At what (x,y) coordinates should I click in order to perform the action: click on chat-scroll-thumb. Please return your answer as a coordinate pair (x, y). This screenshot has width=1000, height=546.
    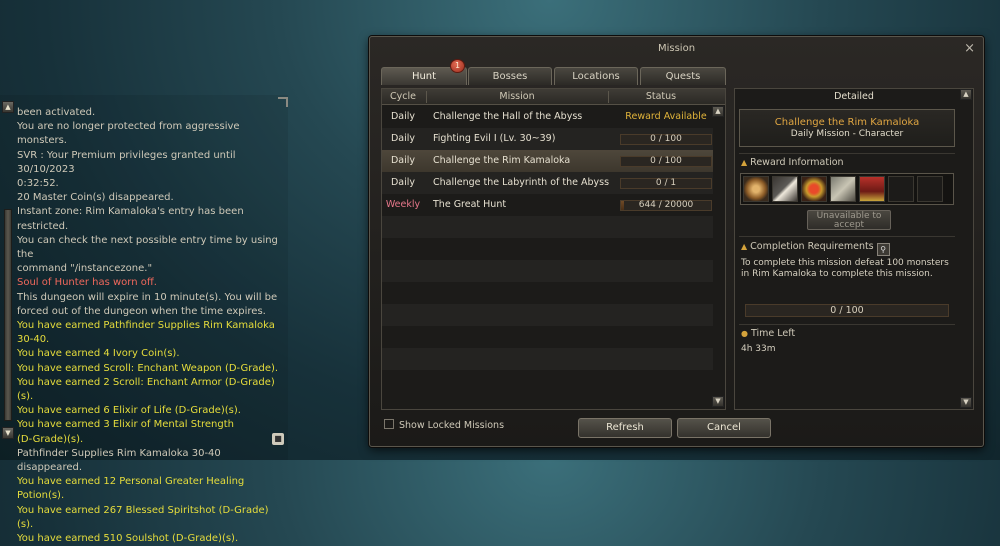
    Looking at the image, I should click on (8, 315).